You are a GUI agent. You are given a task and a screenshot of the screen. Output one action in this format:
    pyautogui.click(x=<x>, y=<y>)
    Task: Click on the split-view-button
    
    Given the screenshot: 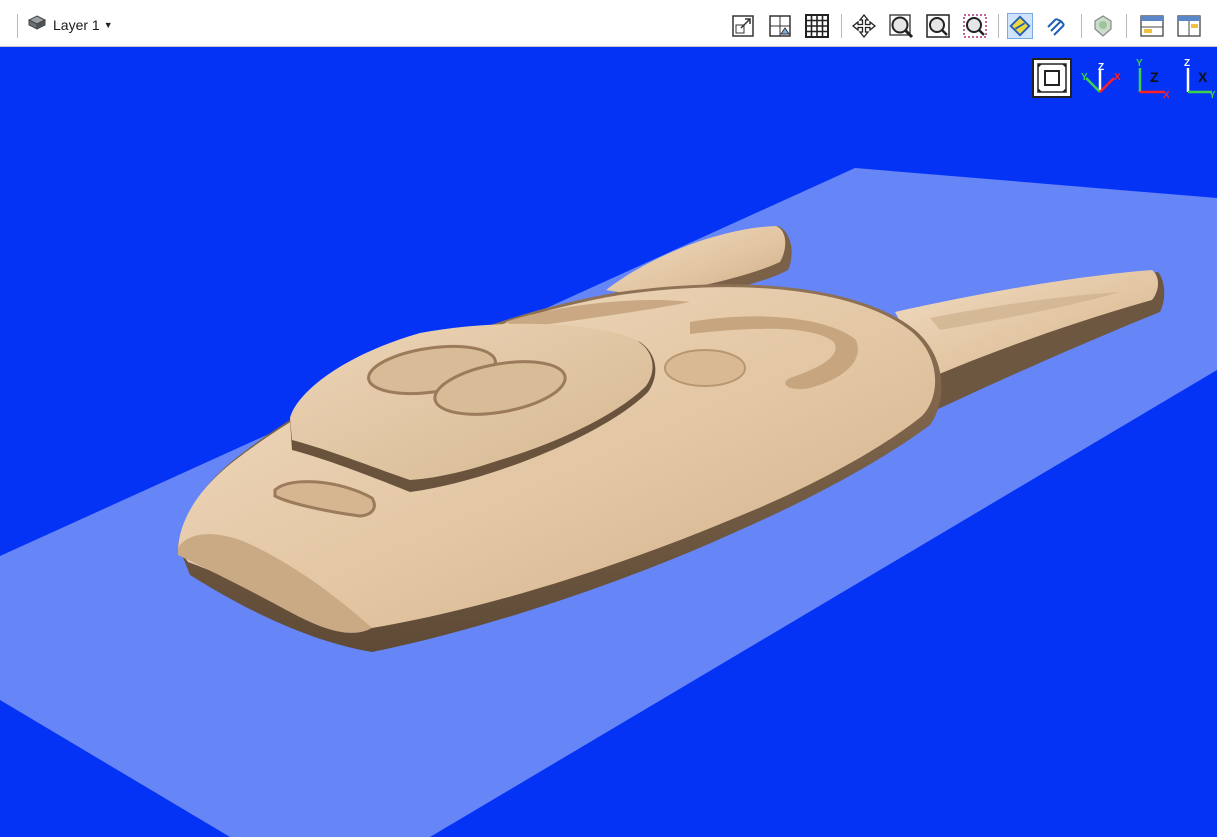 What is the action you would take?
    pyautogui.click(x=1152, y=26)
    